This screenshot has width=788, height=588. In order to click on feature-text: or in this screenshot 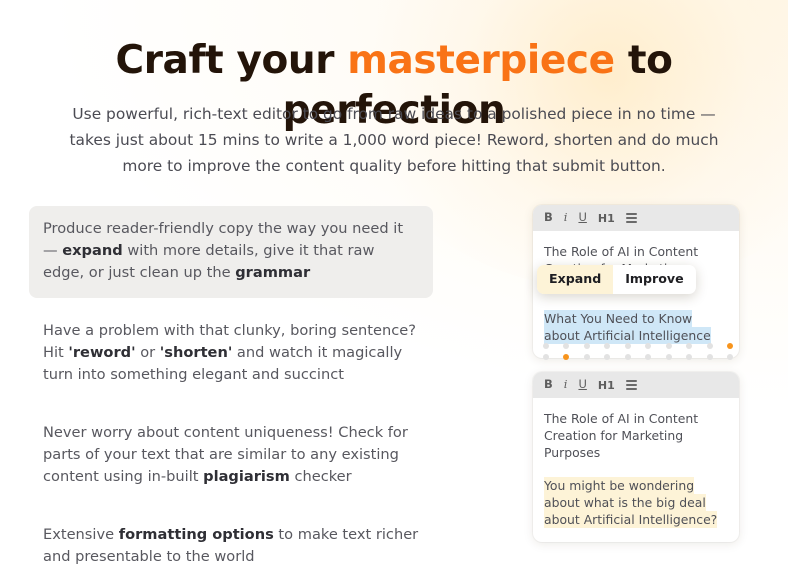, I will do `click(147, 352)`.